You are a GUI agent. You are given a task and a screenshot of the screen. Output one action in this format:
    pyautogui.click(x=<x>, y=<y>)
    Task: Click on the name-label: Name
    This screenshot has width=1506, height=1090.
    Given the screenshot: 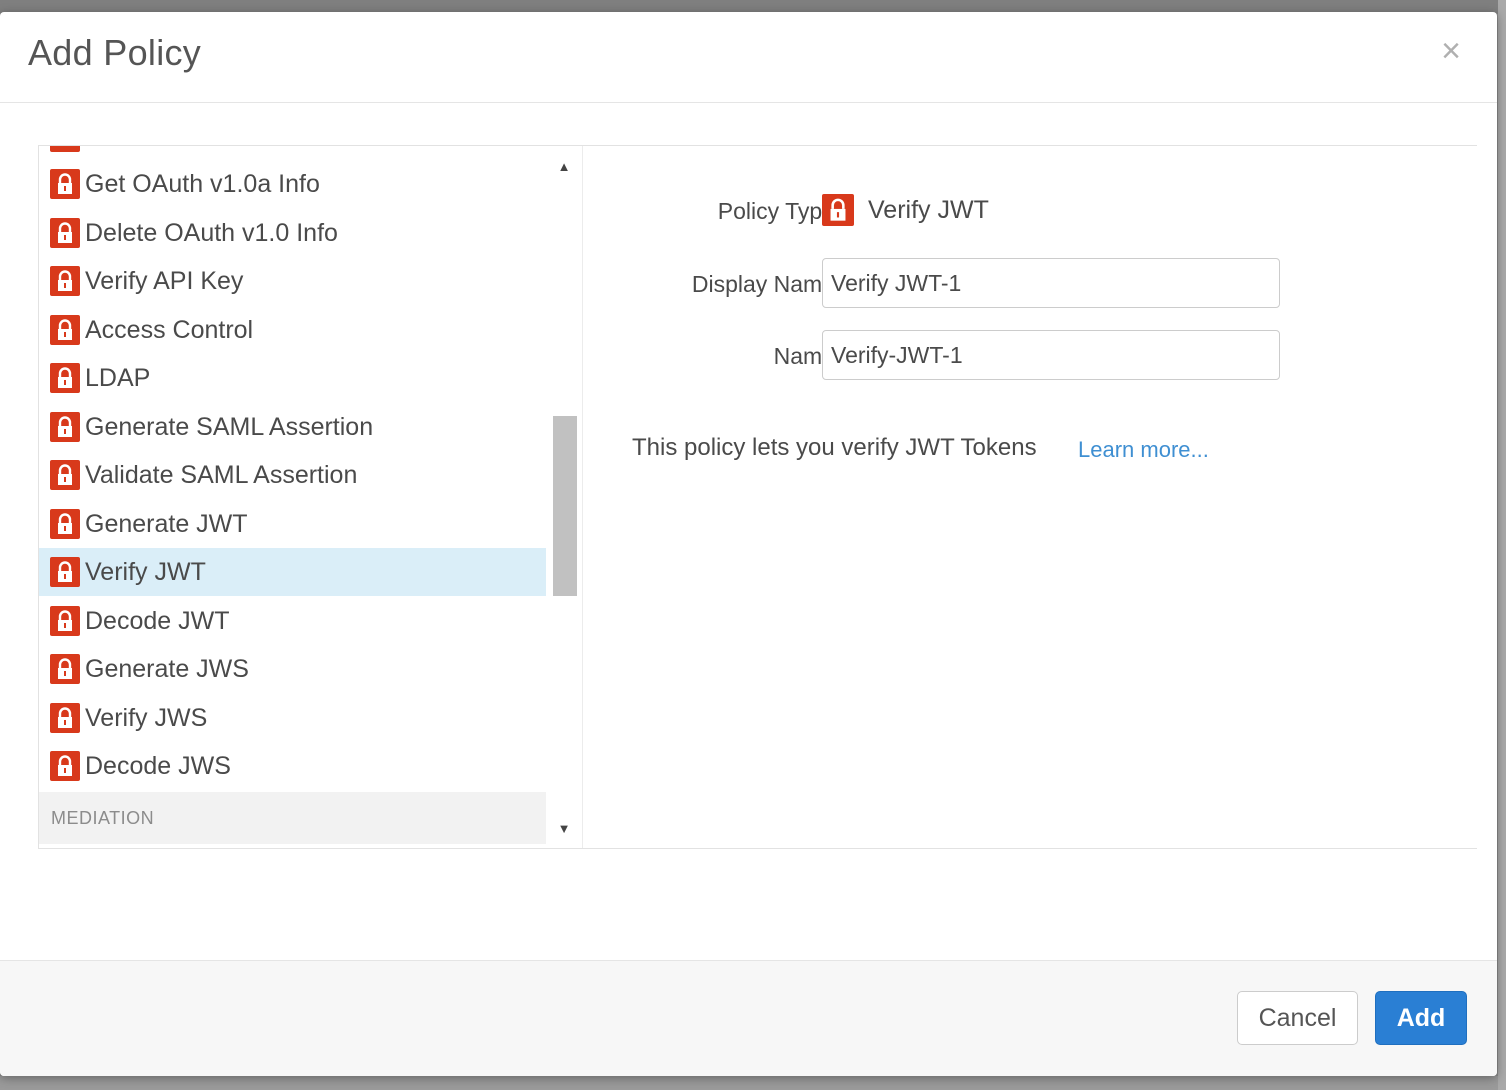 What is the action you would take?
    pyautogui.click(x=804, y=356)
    